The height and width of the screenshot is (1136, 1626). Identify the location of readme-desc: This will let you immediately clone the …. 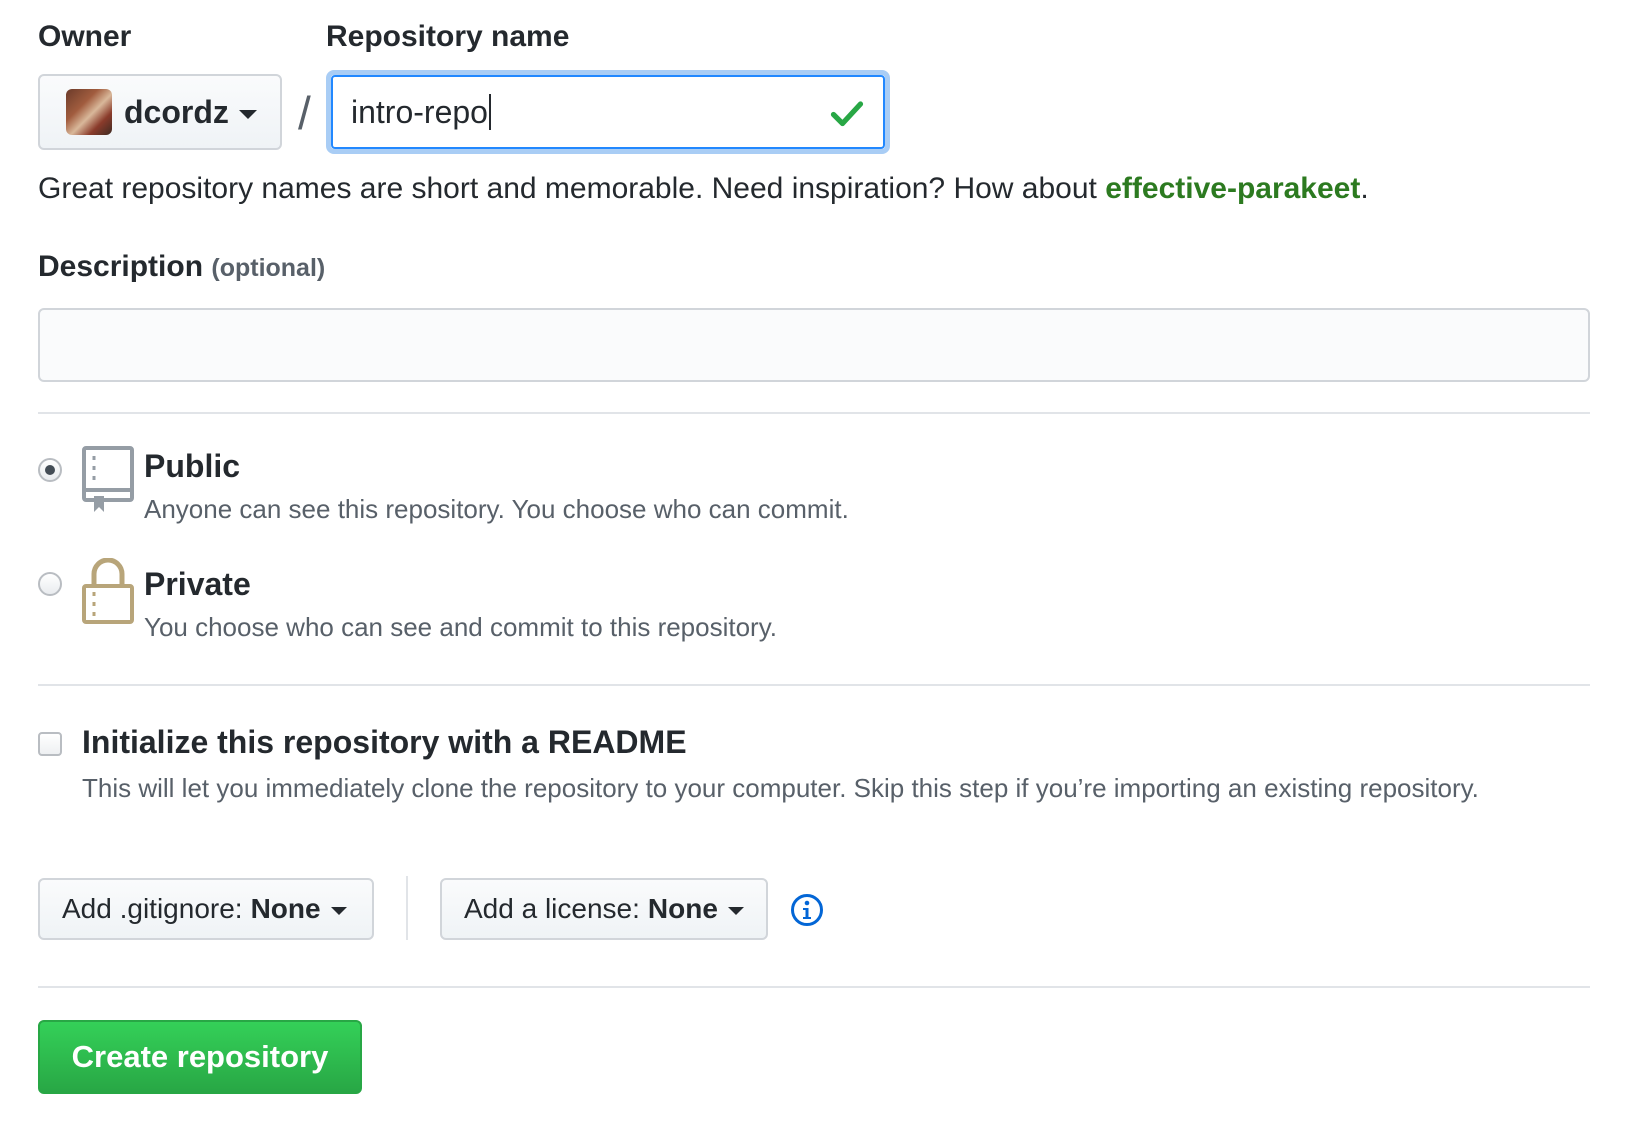
(780, 788).